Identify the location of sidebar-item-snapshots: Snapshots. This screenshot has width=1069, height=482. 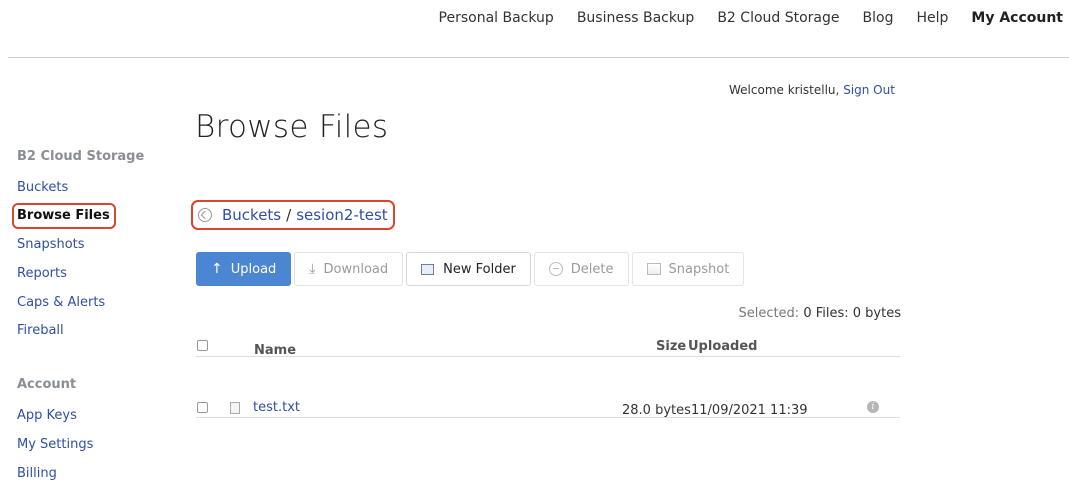
(51, 244).